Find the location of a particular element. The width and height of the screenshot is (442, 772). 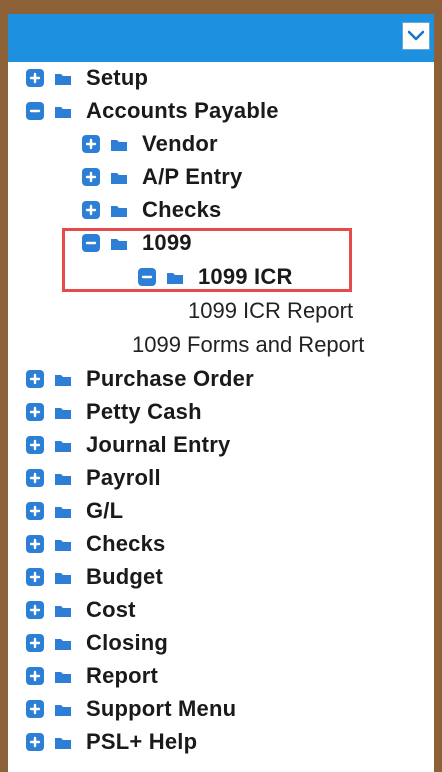

tree-node-label: Report is located at coordinates (122, 676).